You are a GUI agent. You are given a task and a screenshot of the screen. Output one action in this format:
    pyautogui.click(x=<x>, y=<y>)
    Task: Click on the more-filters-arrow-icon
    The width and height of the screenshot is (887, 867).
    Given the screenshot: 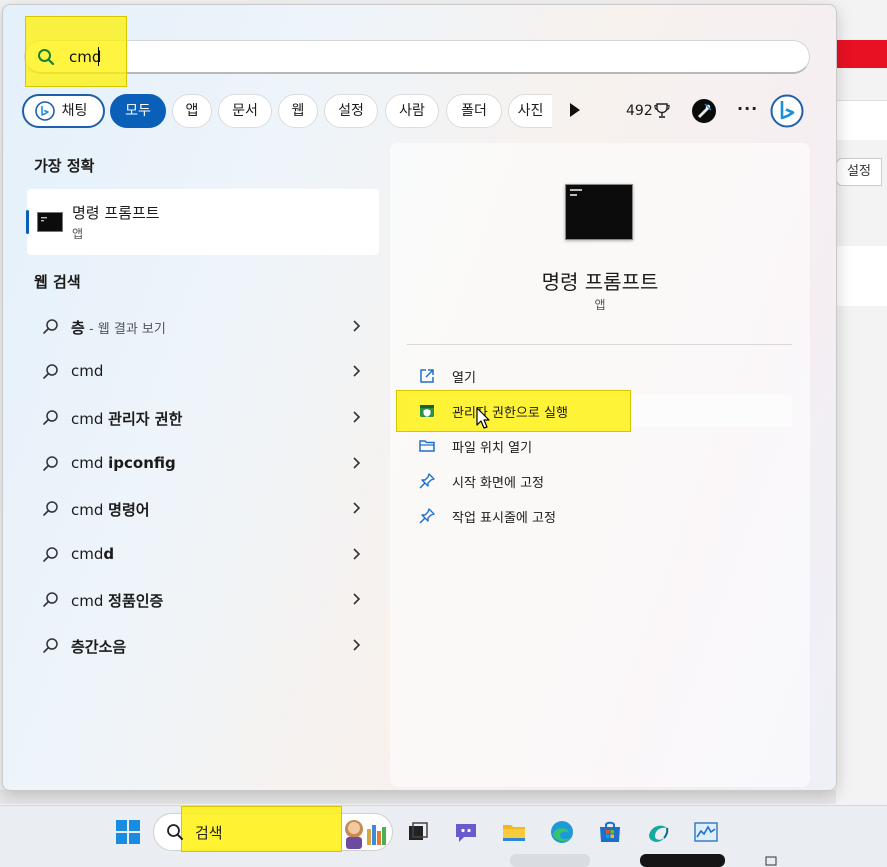 What is the action you would take?
    pyautogui.click(x=575, y=110)
    